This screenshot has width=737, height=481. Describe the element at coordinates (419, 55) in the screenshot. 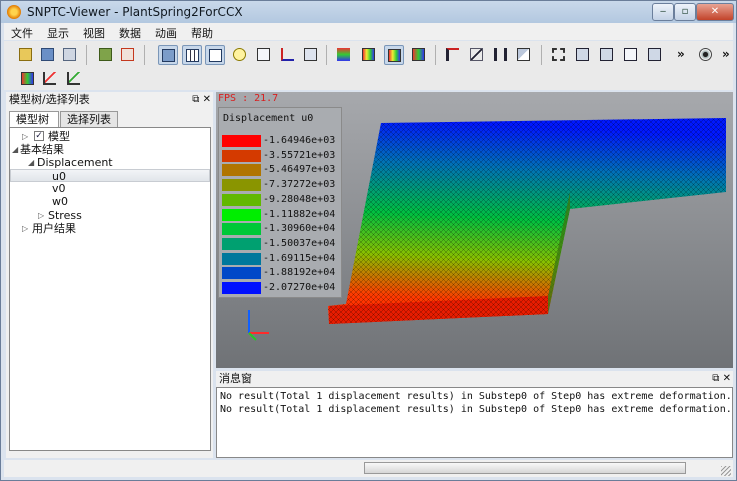

I see `color-grid-icon` at that location.